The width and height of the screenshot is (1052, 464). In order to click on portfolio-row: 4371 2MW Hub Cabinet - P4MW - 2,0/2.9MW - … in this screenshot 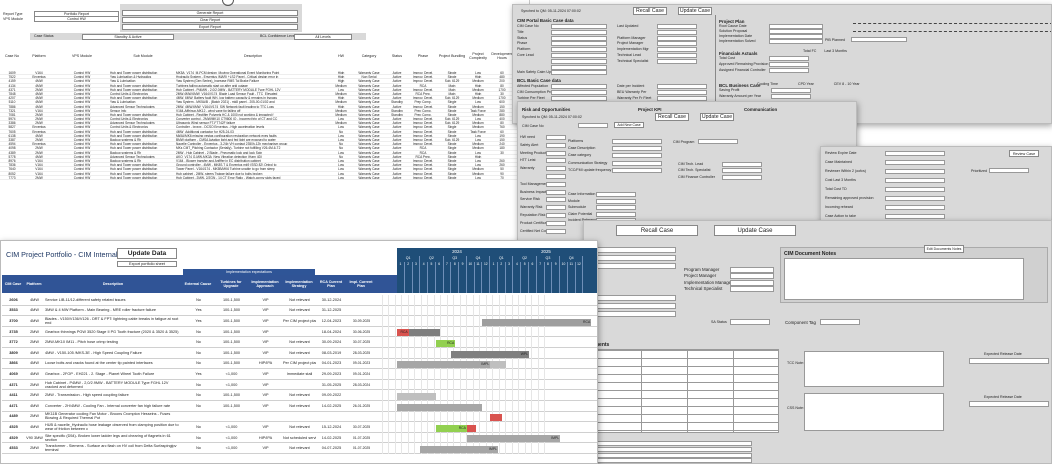, I will do `click(299, 385)`.